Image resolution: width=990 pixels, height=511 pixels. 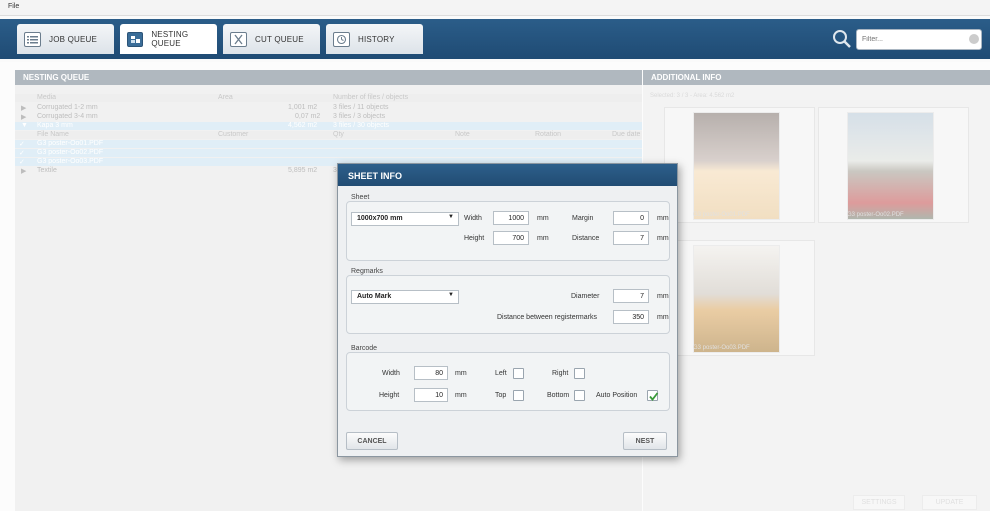 What do you see at coordinates (238, 39) in the screenshot?
I see `cut-icon` at bounding box center [238, 39].